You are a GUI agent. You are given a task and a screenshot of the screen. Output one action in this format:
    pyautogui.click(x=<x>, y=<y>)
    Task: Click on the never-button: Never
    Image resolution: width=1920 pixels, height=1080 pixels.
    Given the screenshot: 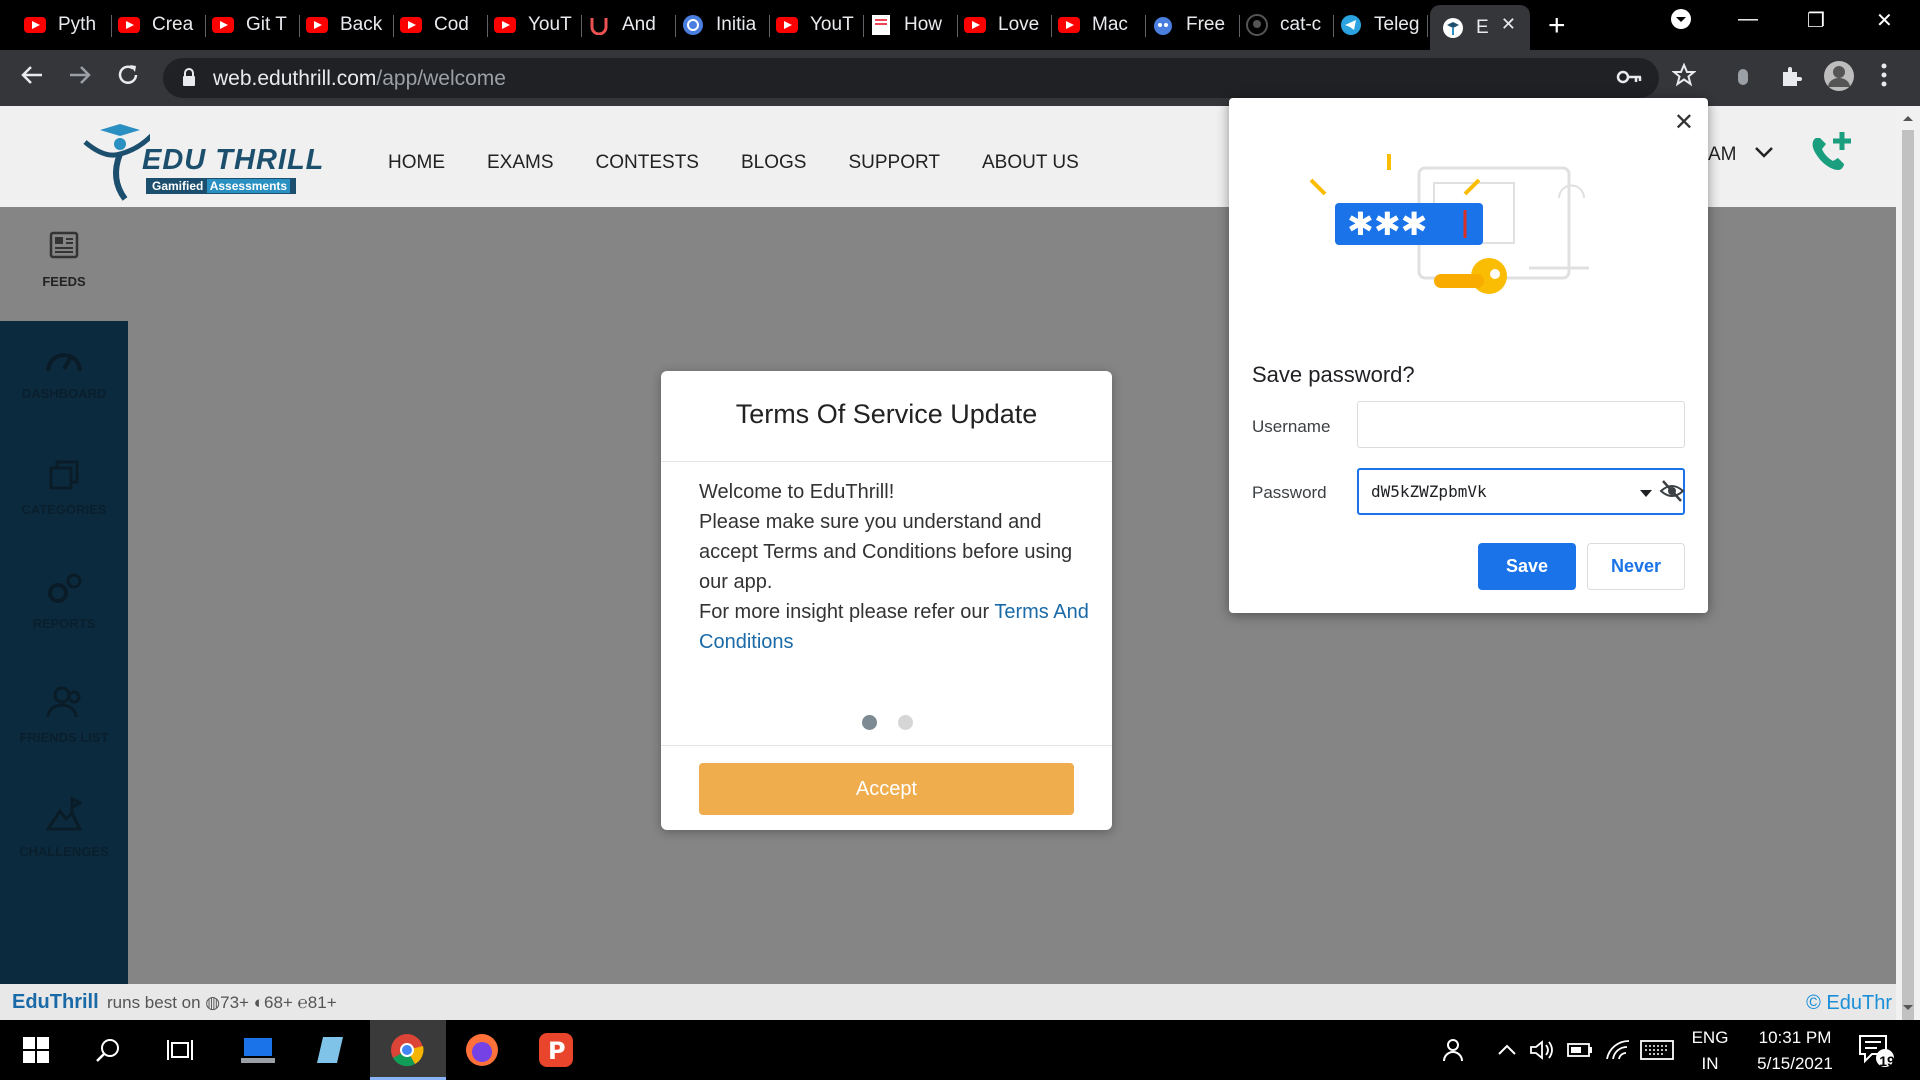 What is the action you would take?
    pyautogui.click(x=1636, y=566)
    